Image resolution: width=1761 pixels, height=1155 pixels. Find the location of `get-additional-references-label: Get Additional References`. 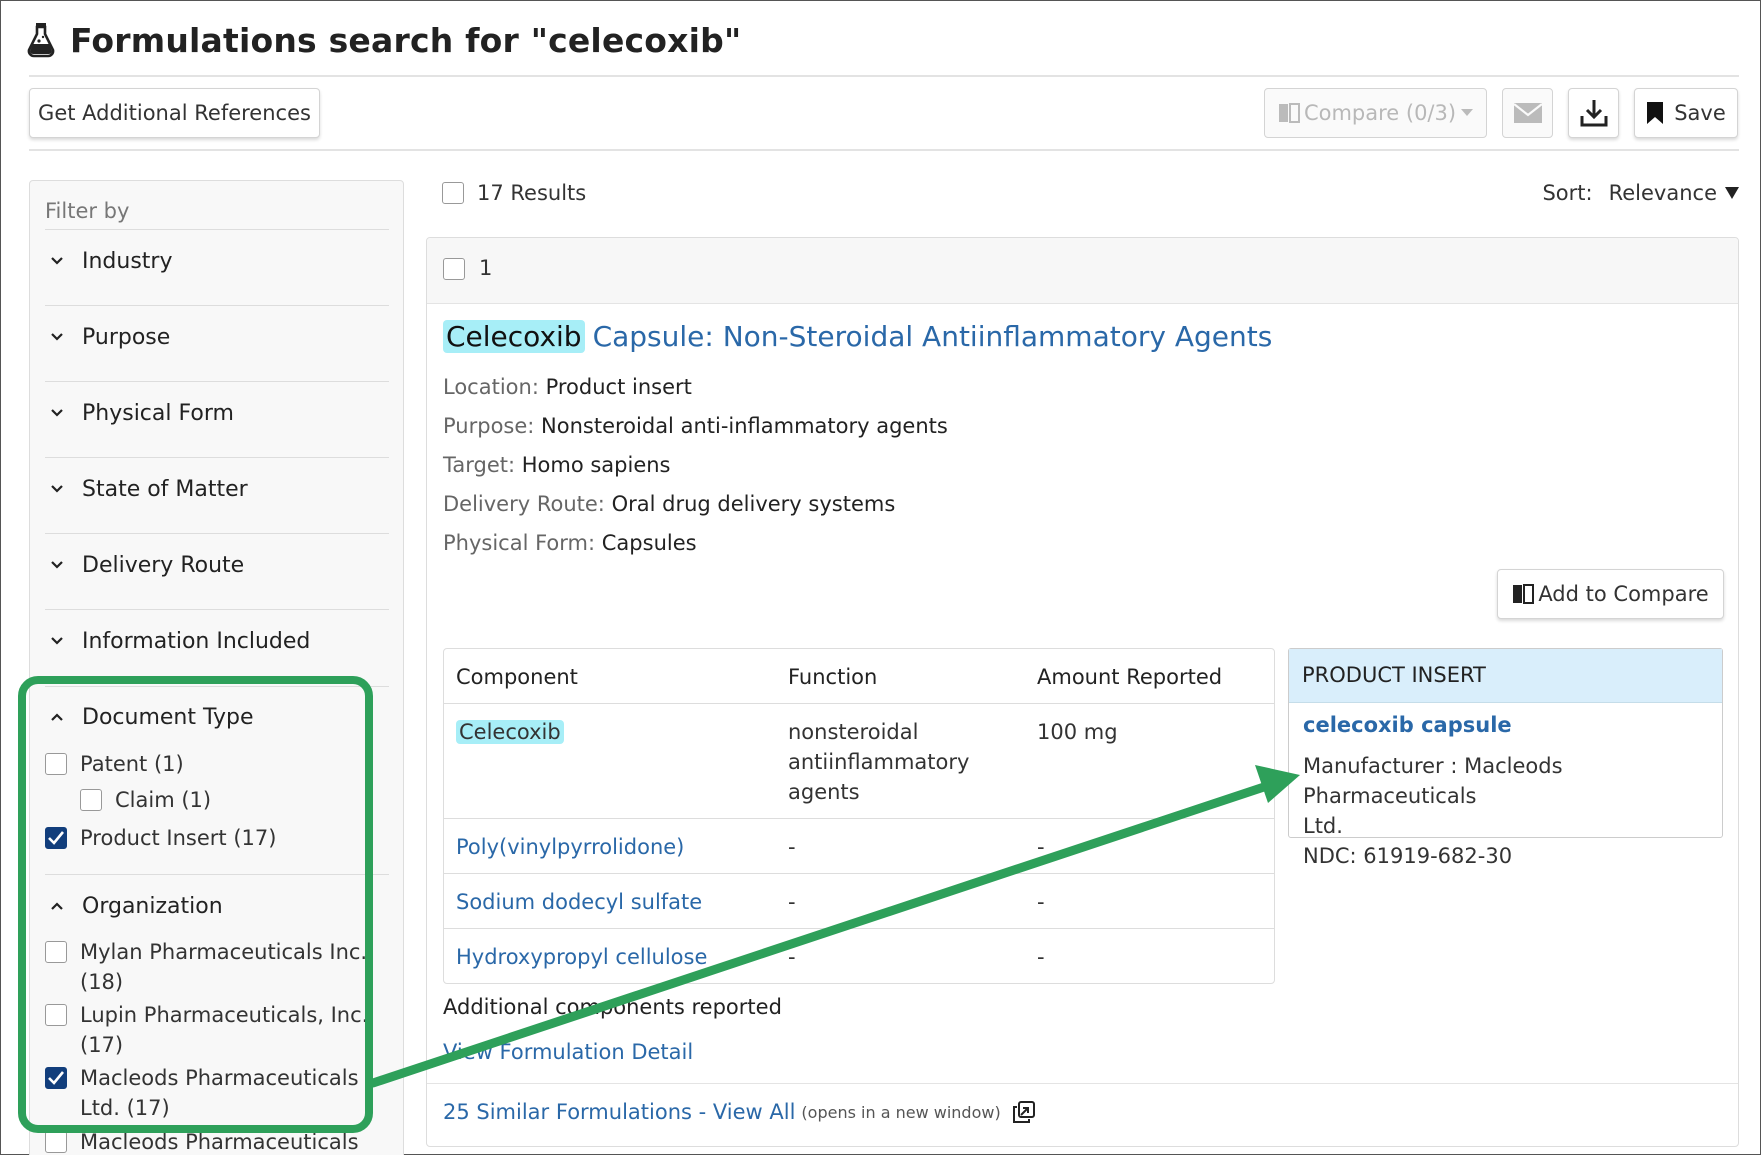

get-additional-references-label: Get Additional References is located at coordinates (174, 113).